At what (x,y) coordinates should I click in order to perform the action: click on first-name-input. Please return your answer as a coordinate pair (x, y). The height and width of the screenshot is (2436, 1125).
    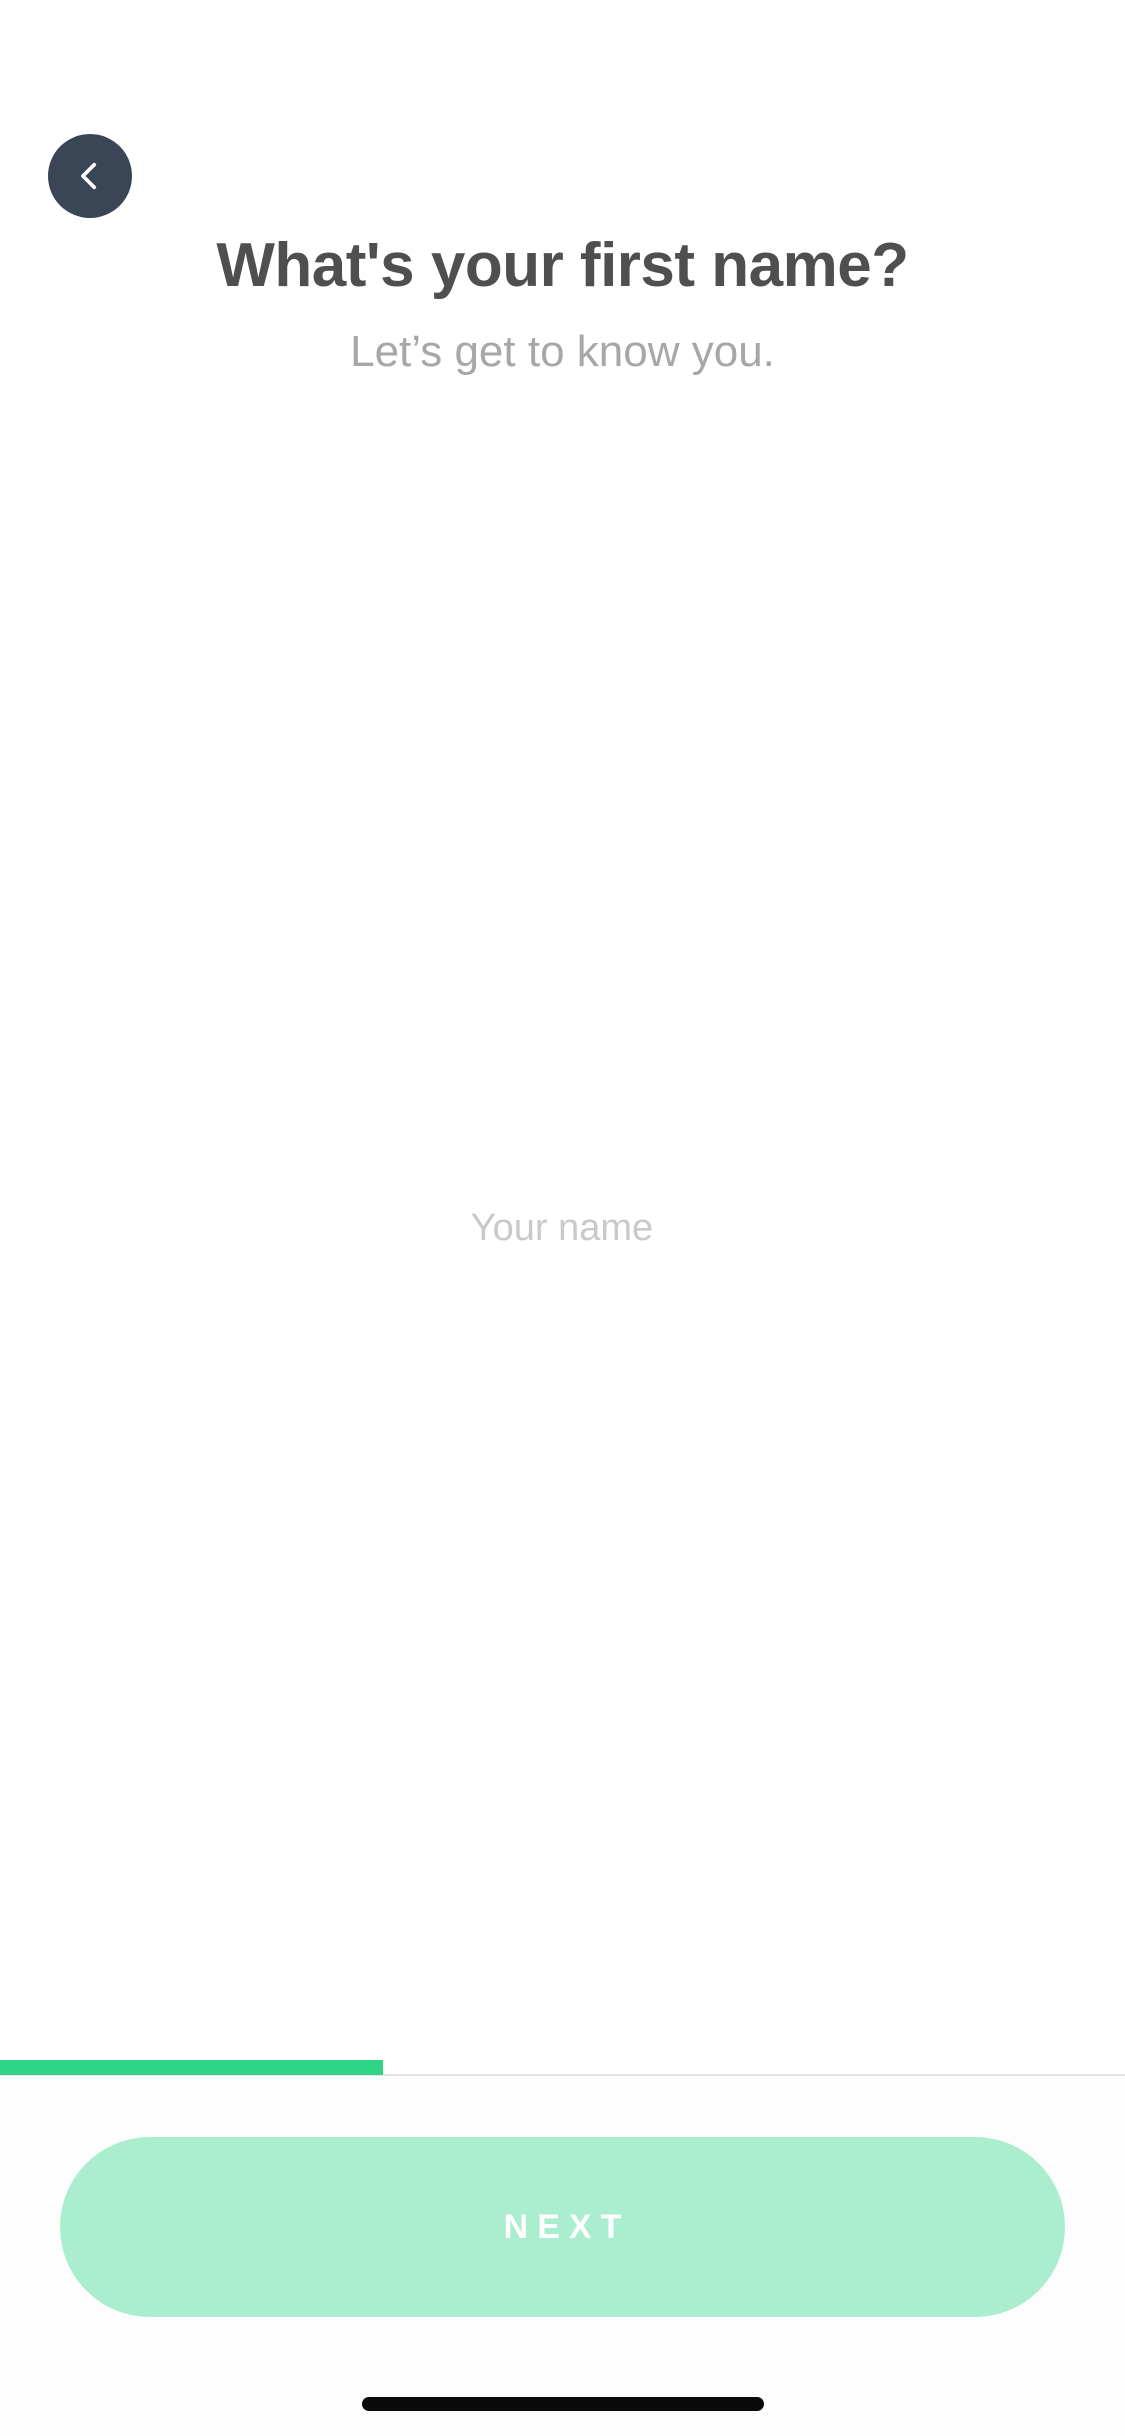
    Looking at the image, I should click on (562, 1228).